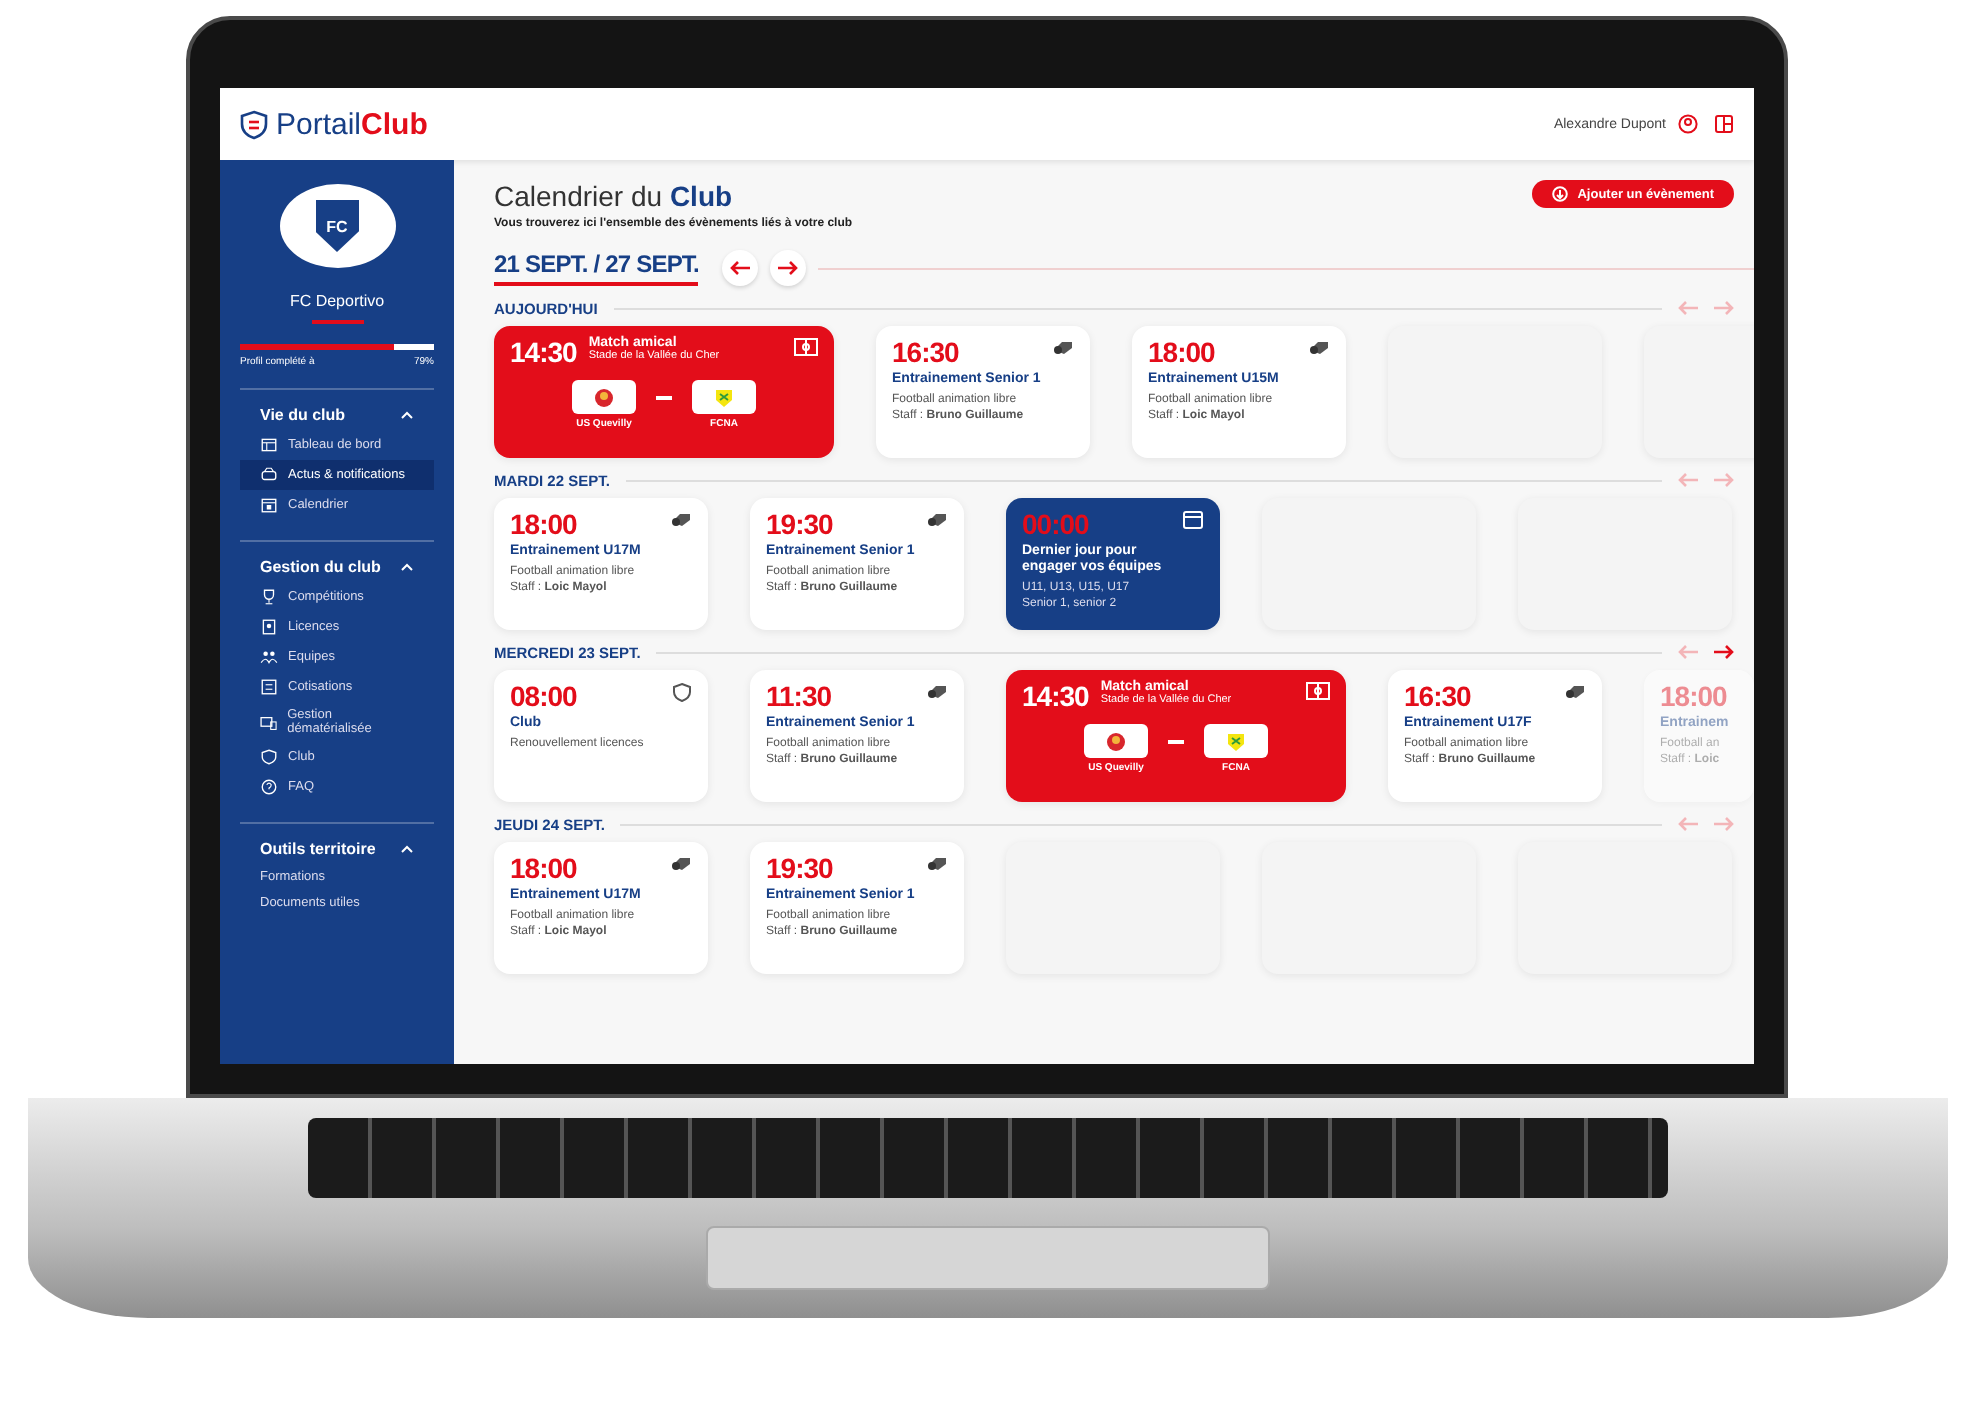 The width and height of the screenshot is (1974, 1424). Describe the element at coordinates (269, 722) in the screenshot. I see `devices-icon` at that location.